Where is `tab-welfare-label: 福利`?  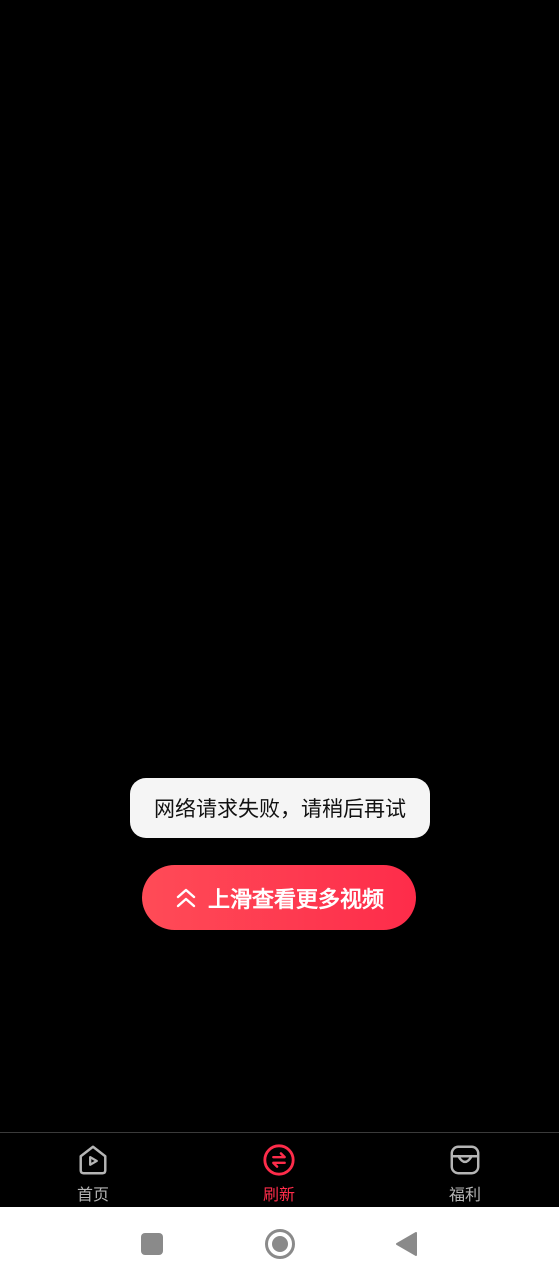
tab-welfare-label: 福利 is located at coordinates (464, 1194).